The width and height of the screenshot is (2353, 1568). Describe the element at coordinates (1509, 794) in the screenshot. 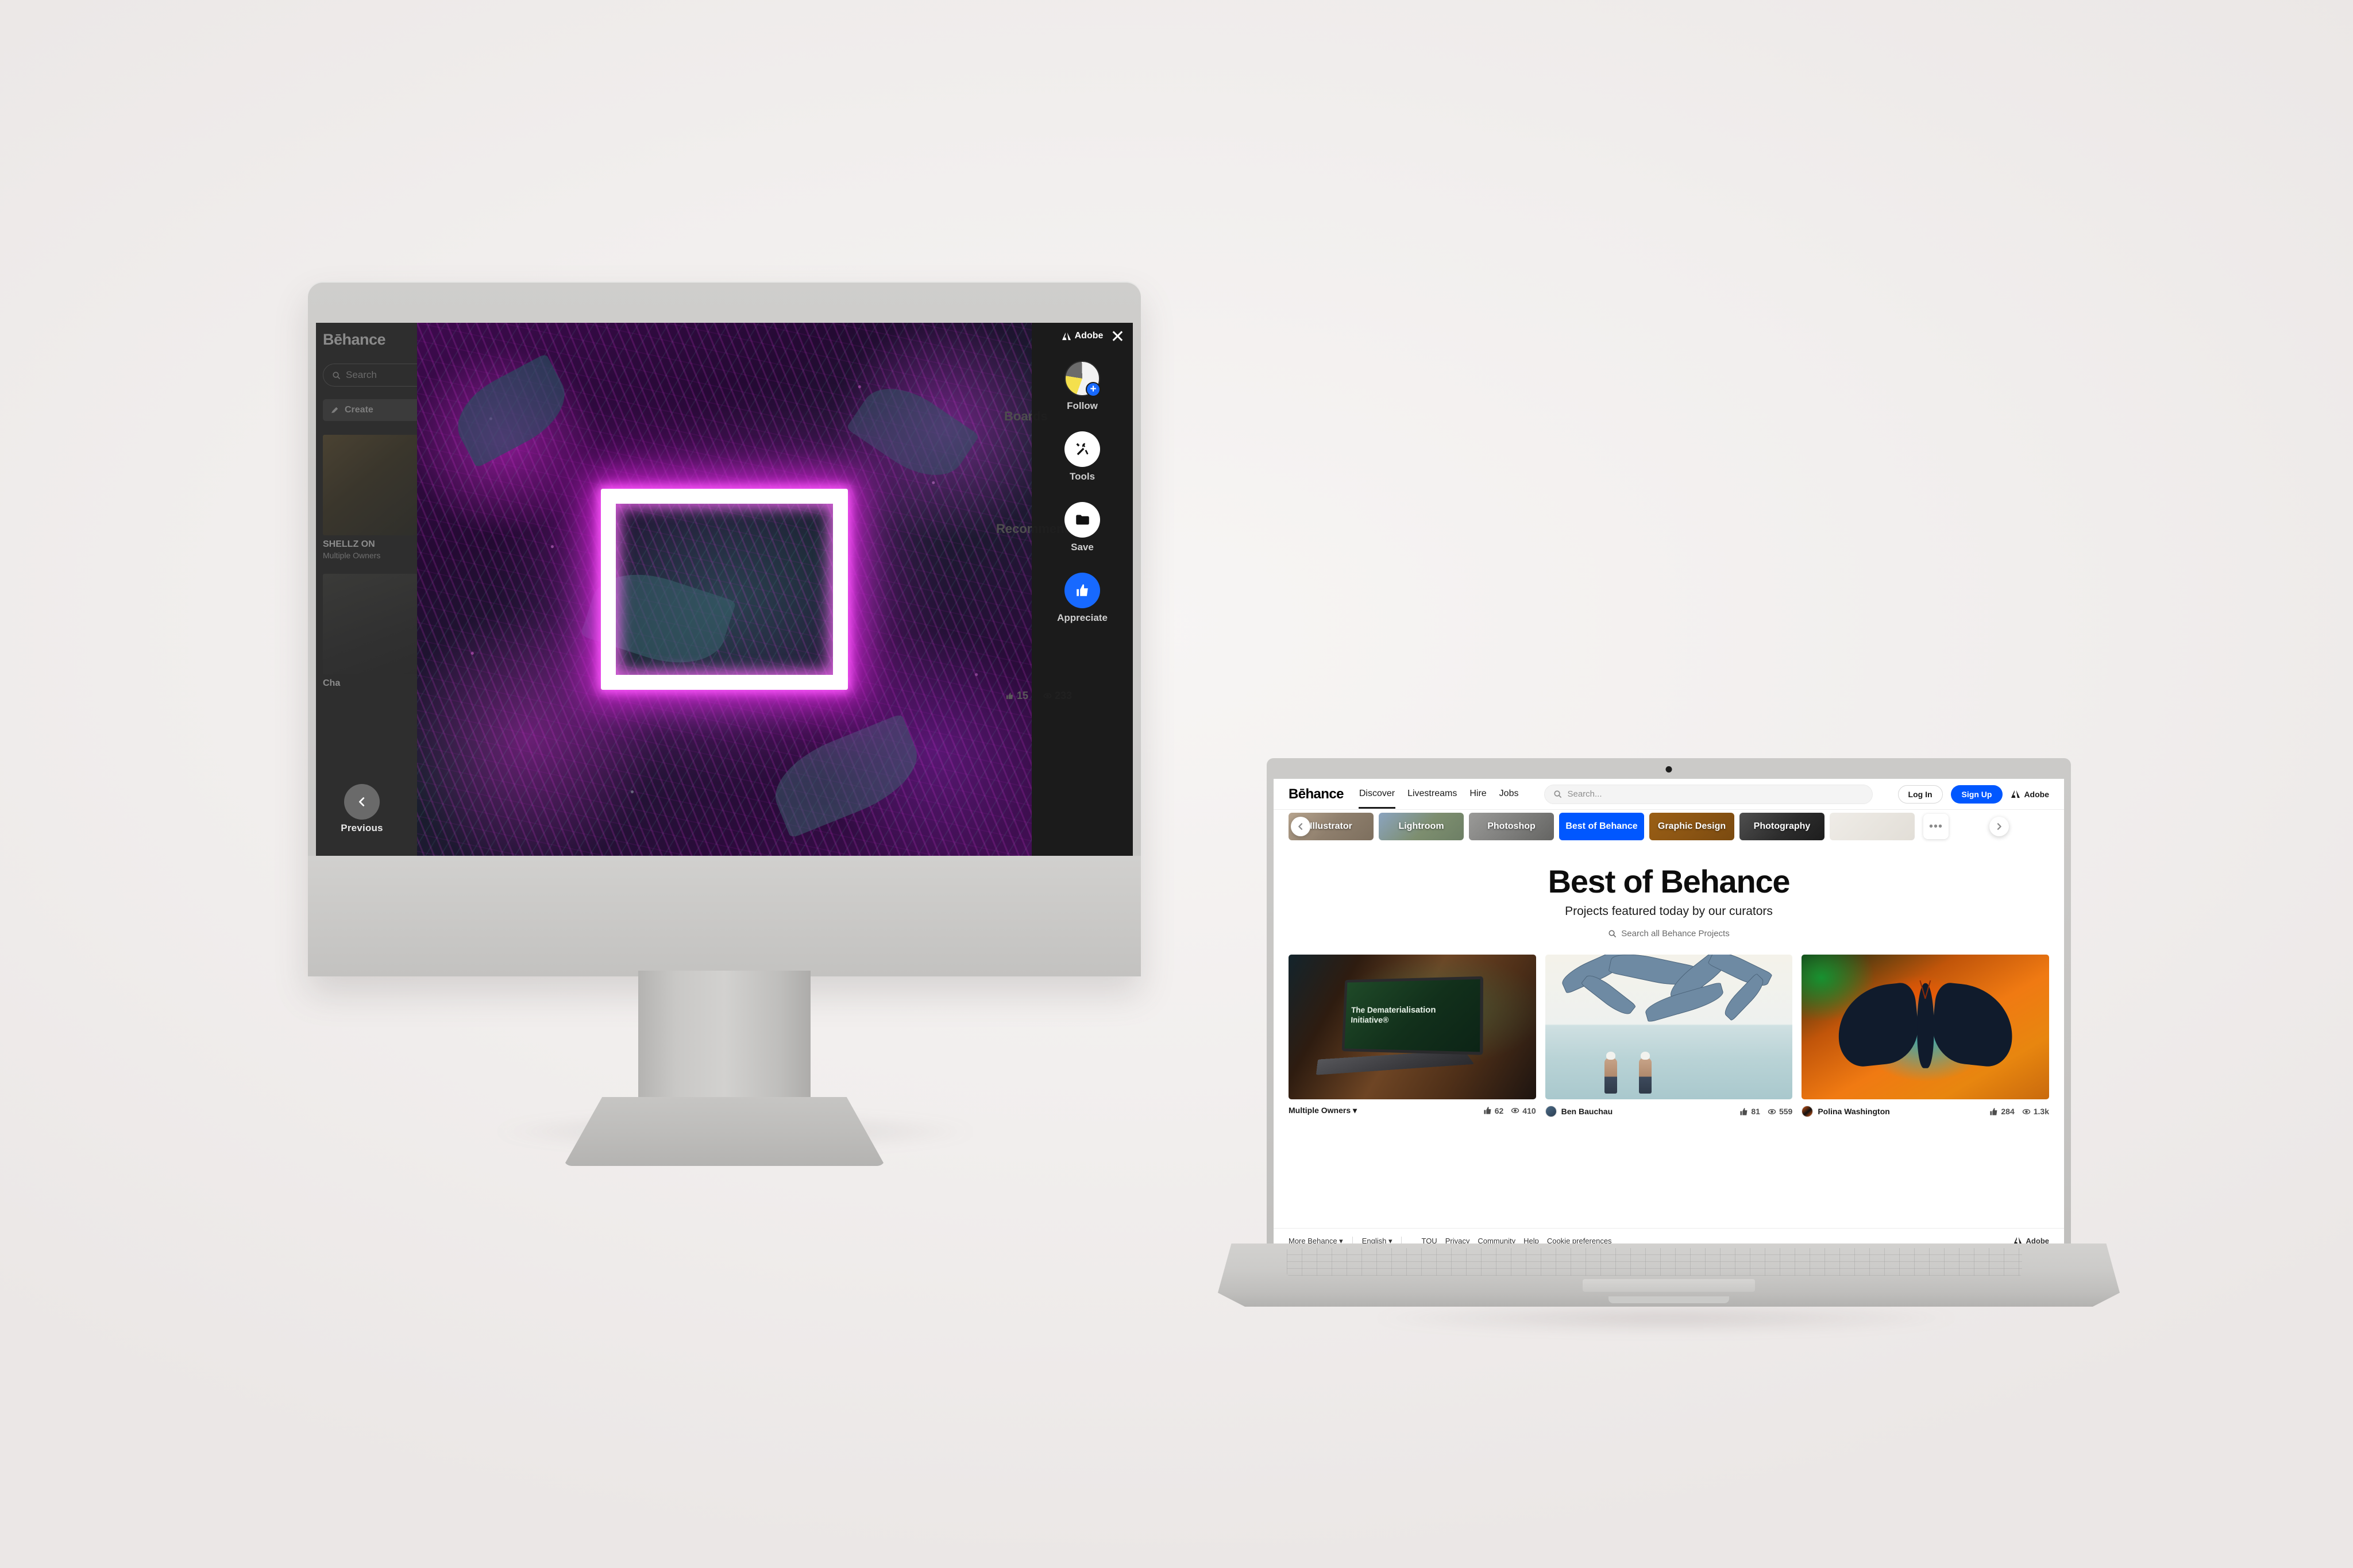

I see `nav-link-jobs: Jobs` at that location.